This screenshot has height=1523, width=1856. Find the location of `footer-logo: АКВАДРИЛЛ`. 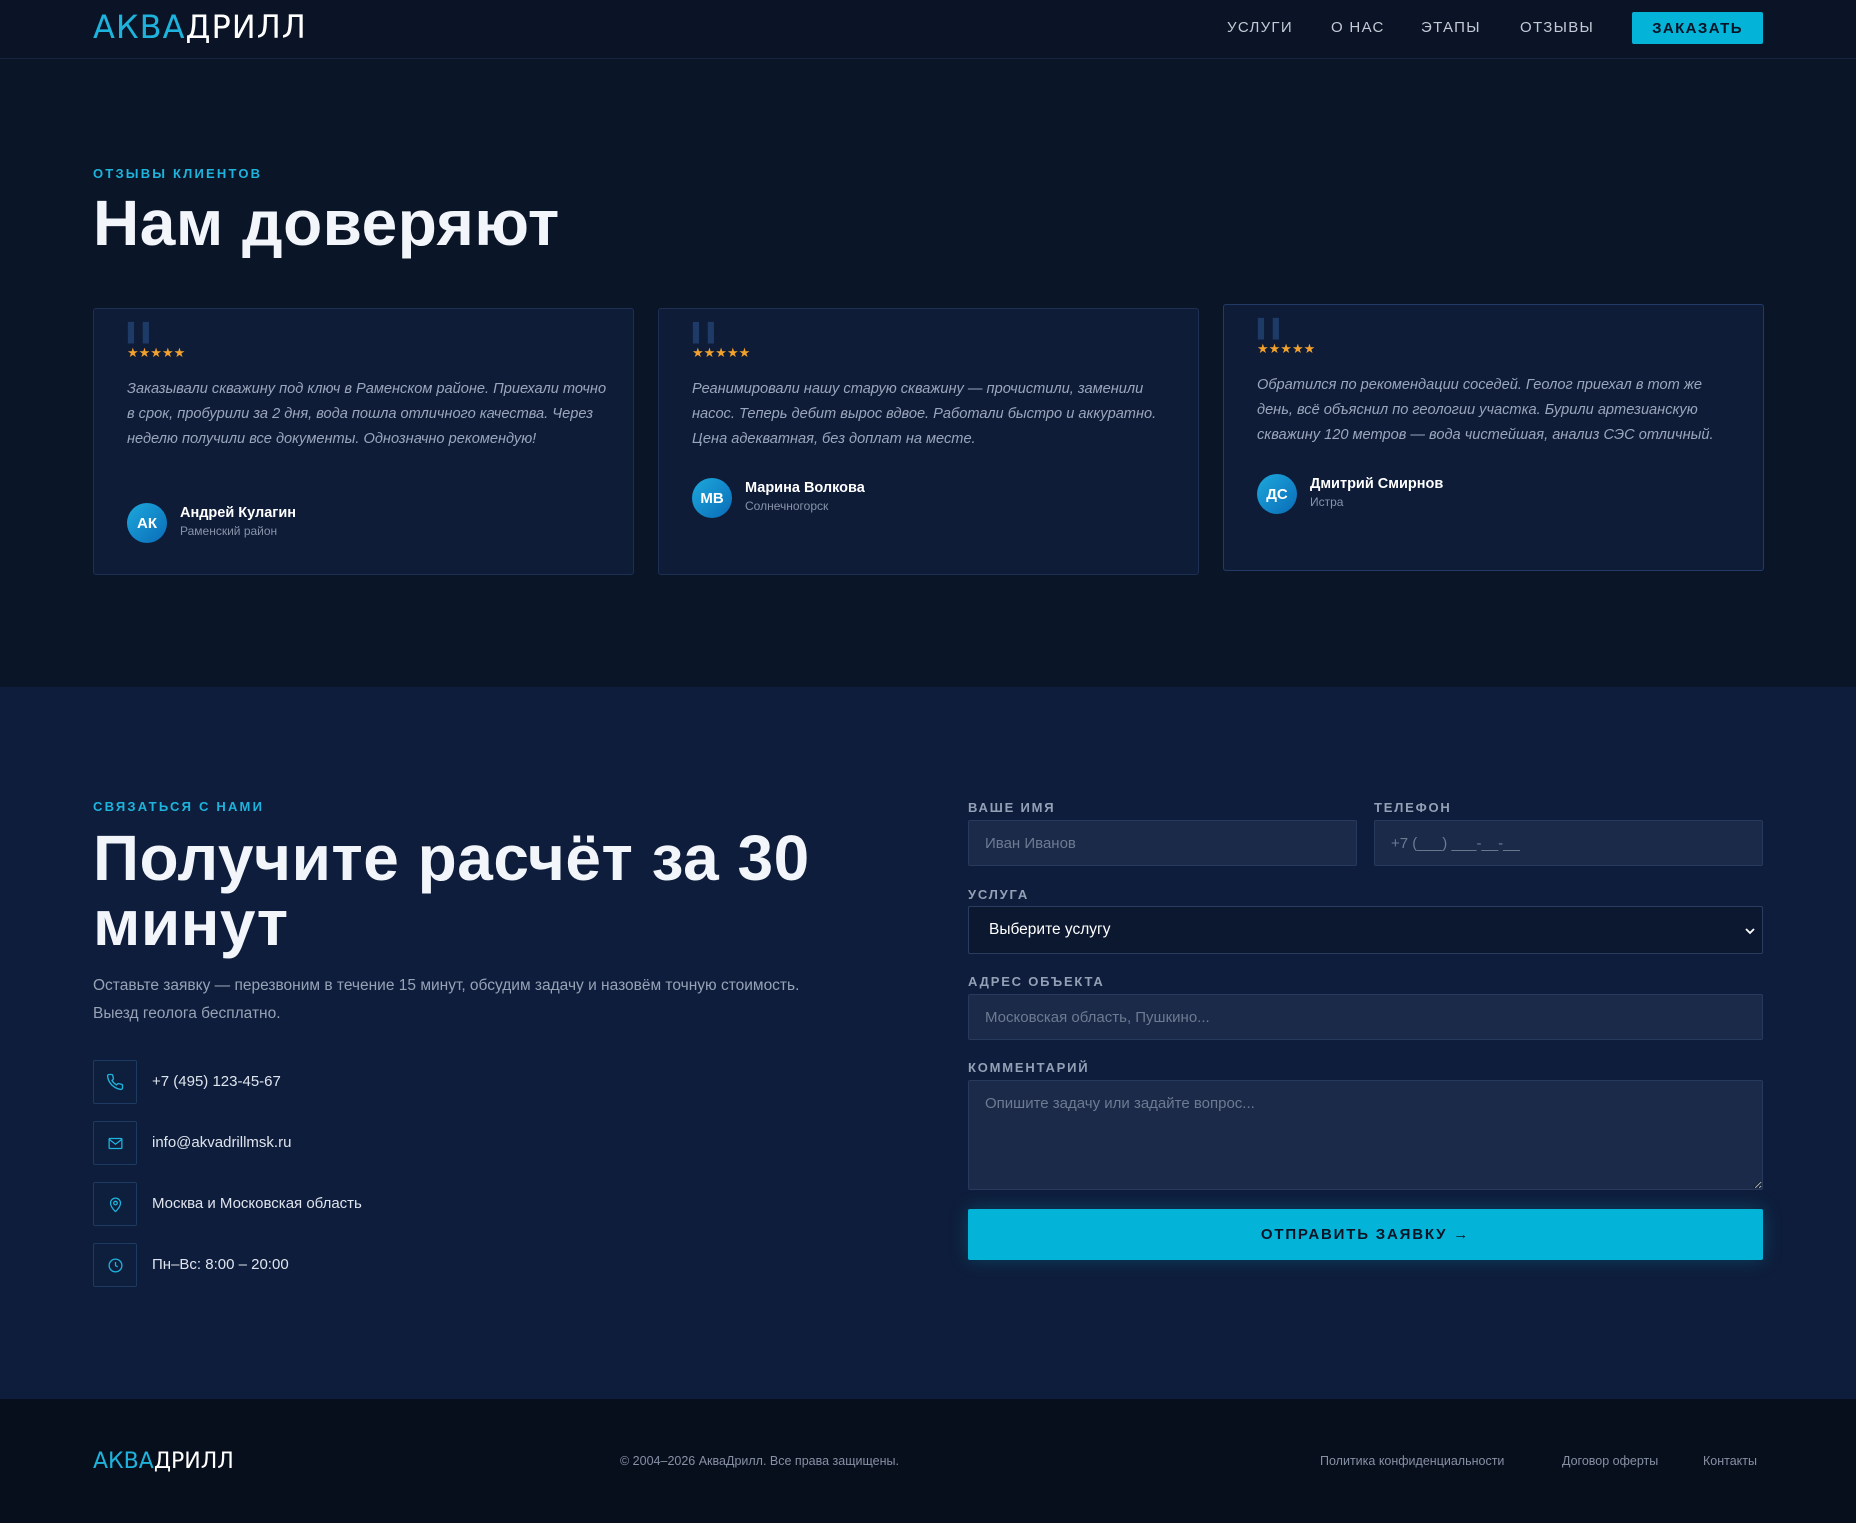

footer-logo: АКВАДРИЛЛ is located at coordinates (163, 1461).